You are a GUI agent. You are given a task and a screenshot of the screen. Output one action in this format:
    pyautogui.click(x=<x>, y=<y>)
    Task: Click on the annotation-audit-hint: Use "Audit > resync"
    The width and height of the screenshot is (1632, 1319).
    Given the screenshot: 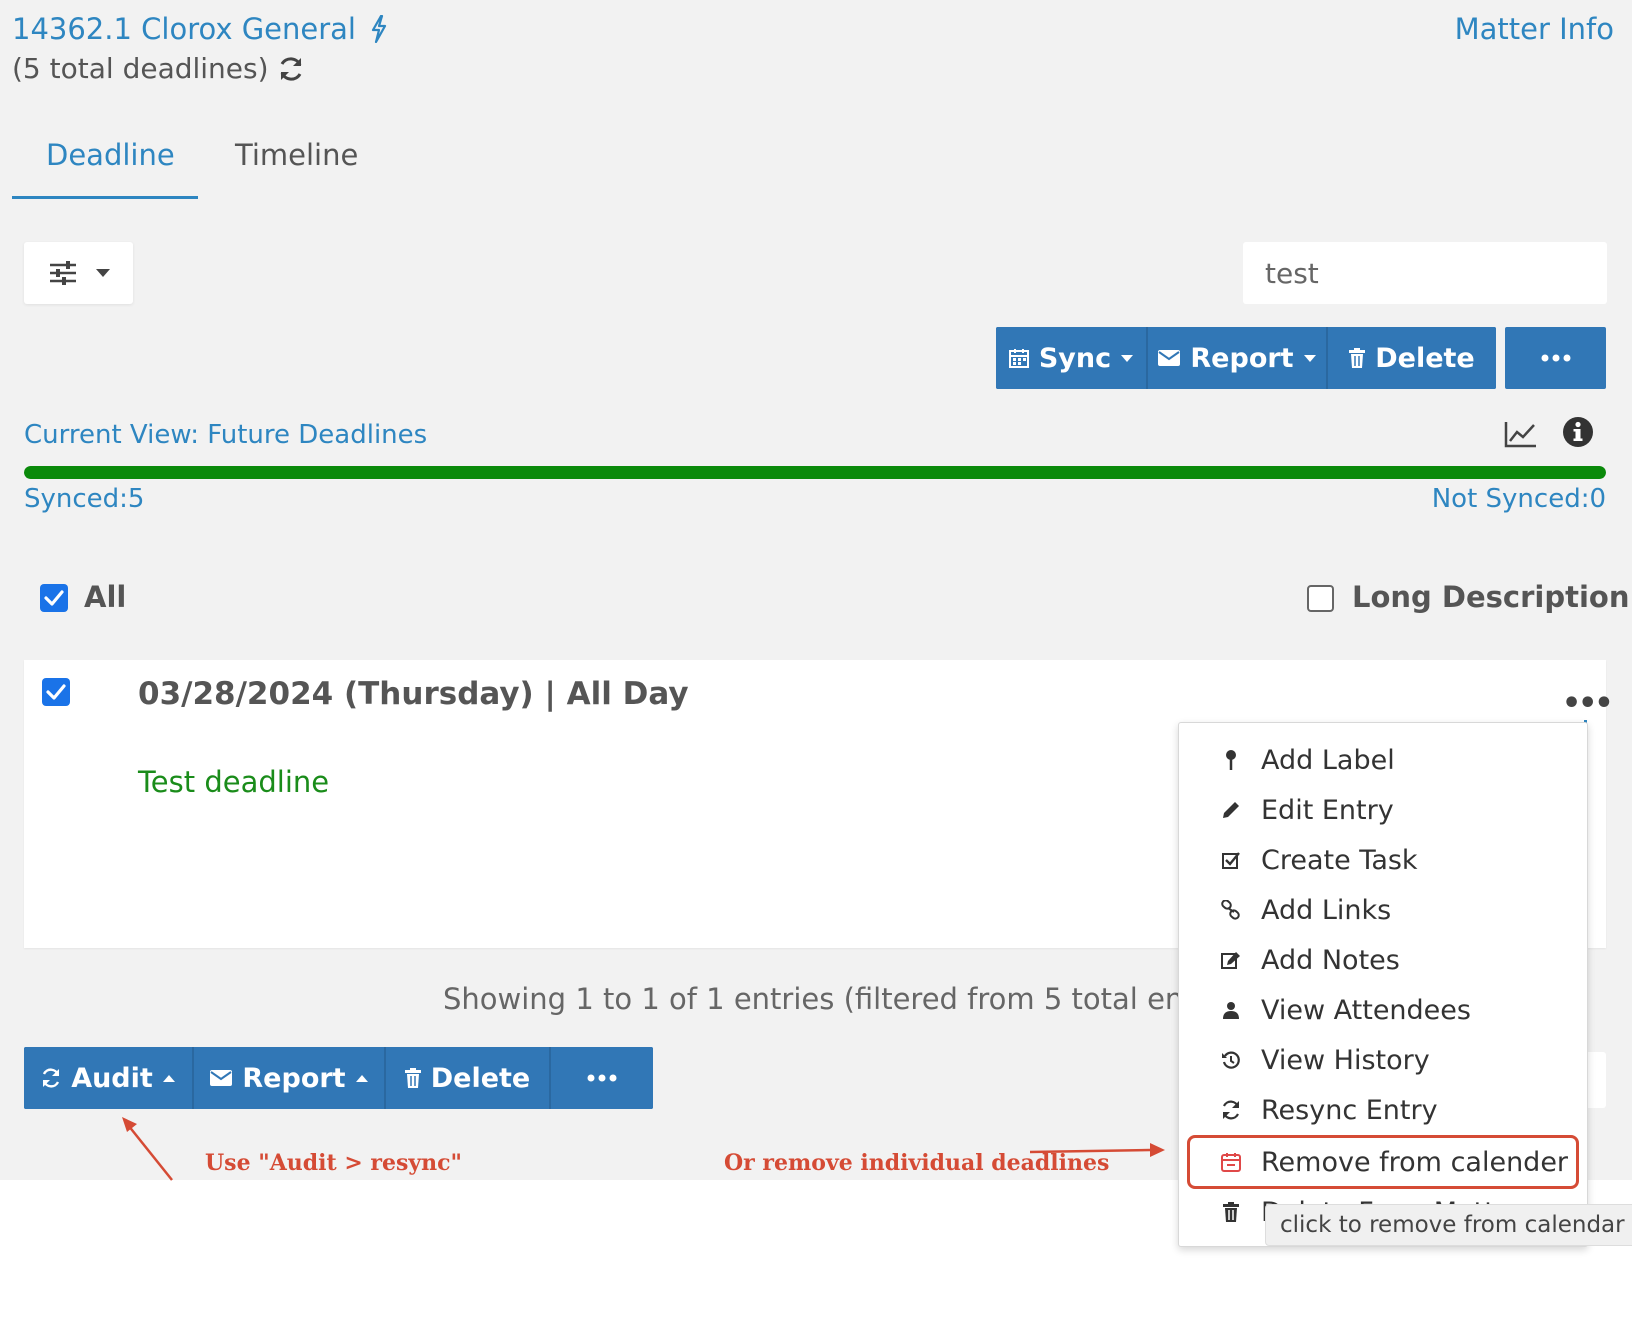 What is the action you would take?
    pyautogui.click(x=334, y=1163)
    